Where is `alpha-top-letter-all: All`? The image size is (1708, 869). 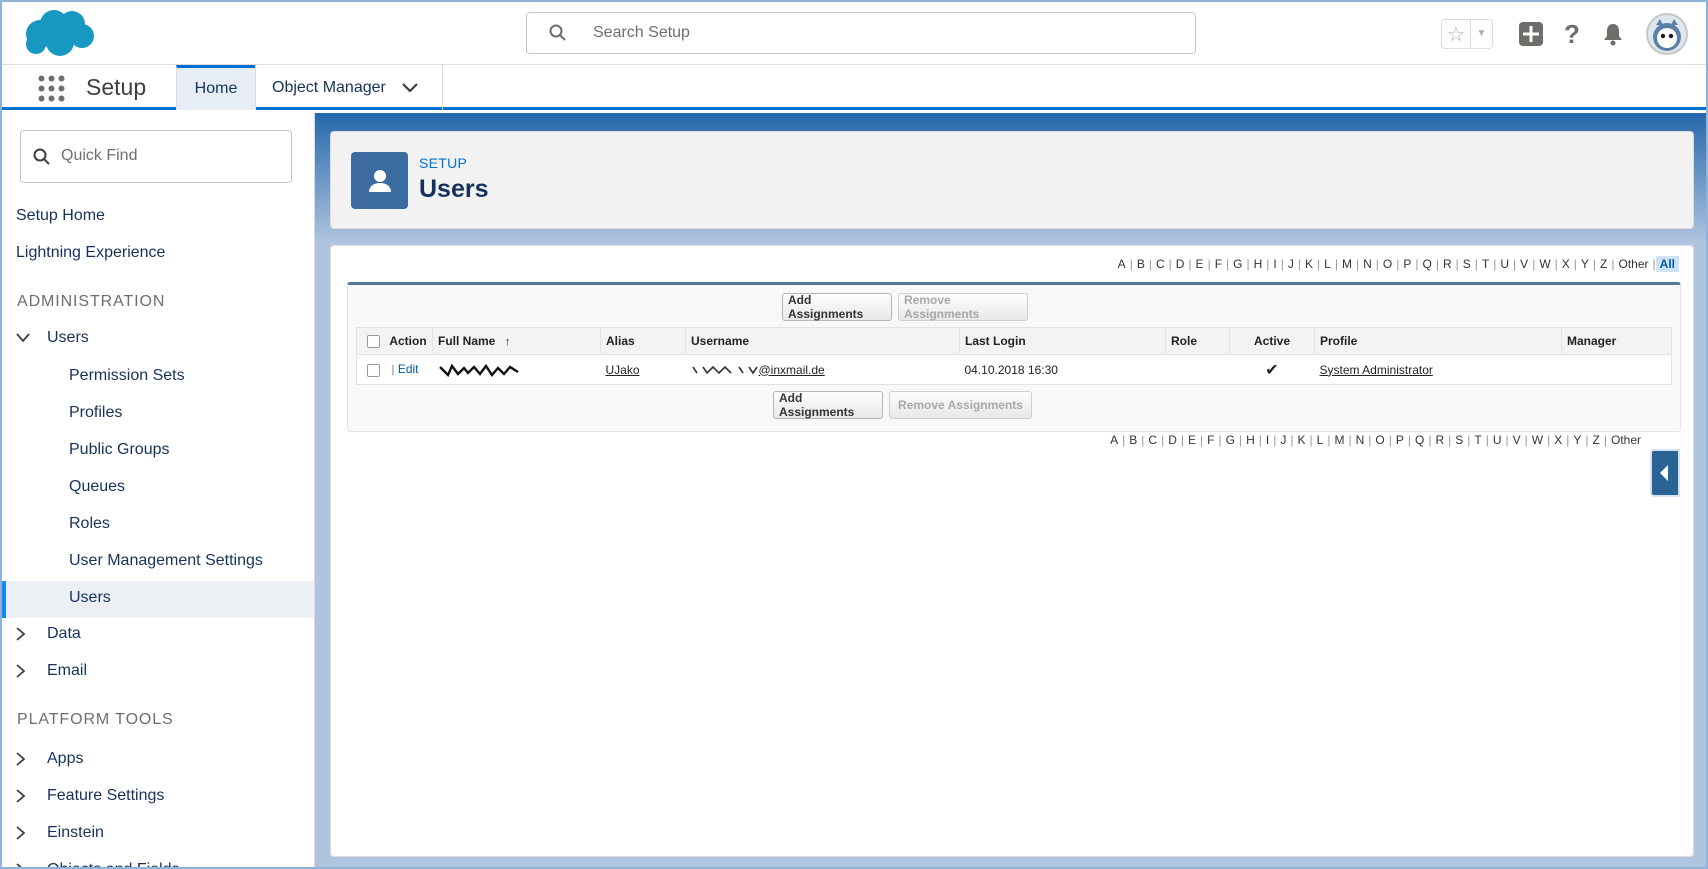 alpha-top-letter-all: All is located at coordinates (1667, 264).